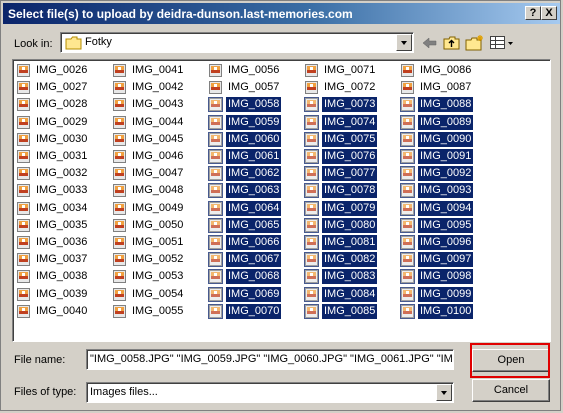 This screenshot has width=563, height=413. I want to click on file-name: IMG_0061, so click(254, 156).